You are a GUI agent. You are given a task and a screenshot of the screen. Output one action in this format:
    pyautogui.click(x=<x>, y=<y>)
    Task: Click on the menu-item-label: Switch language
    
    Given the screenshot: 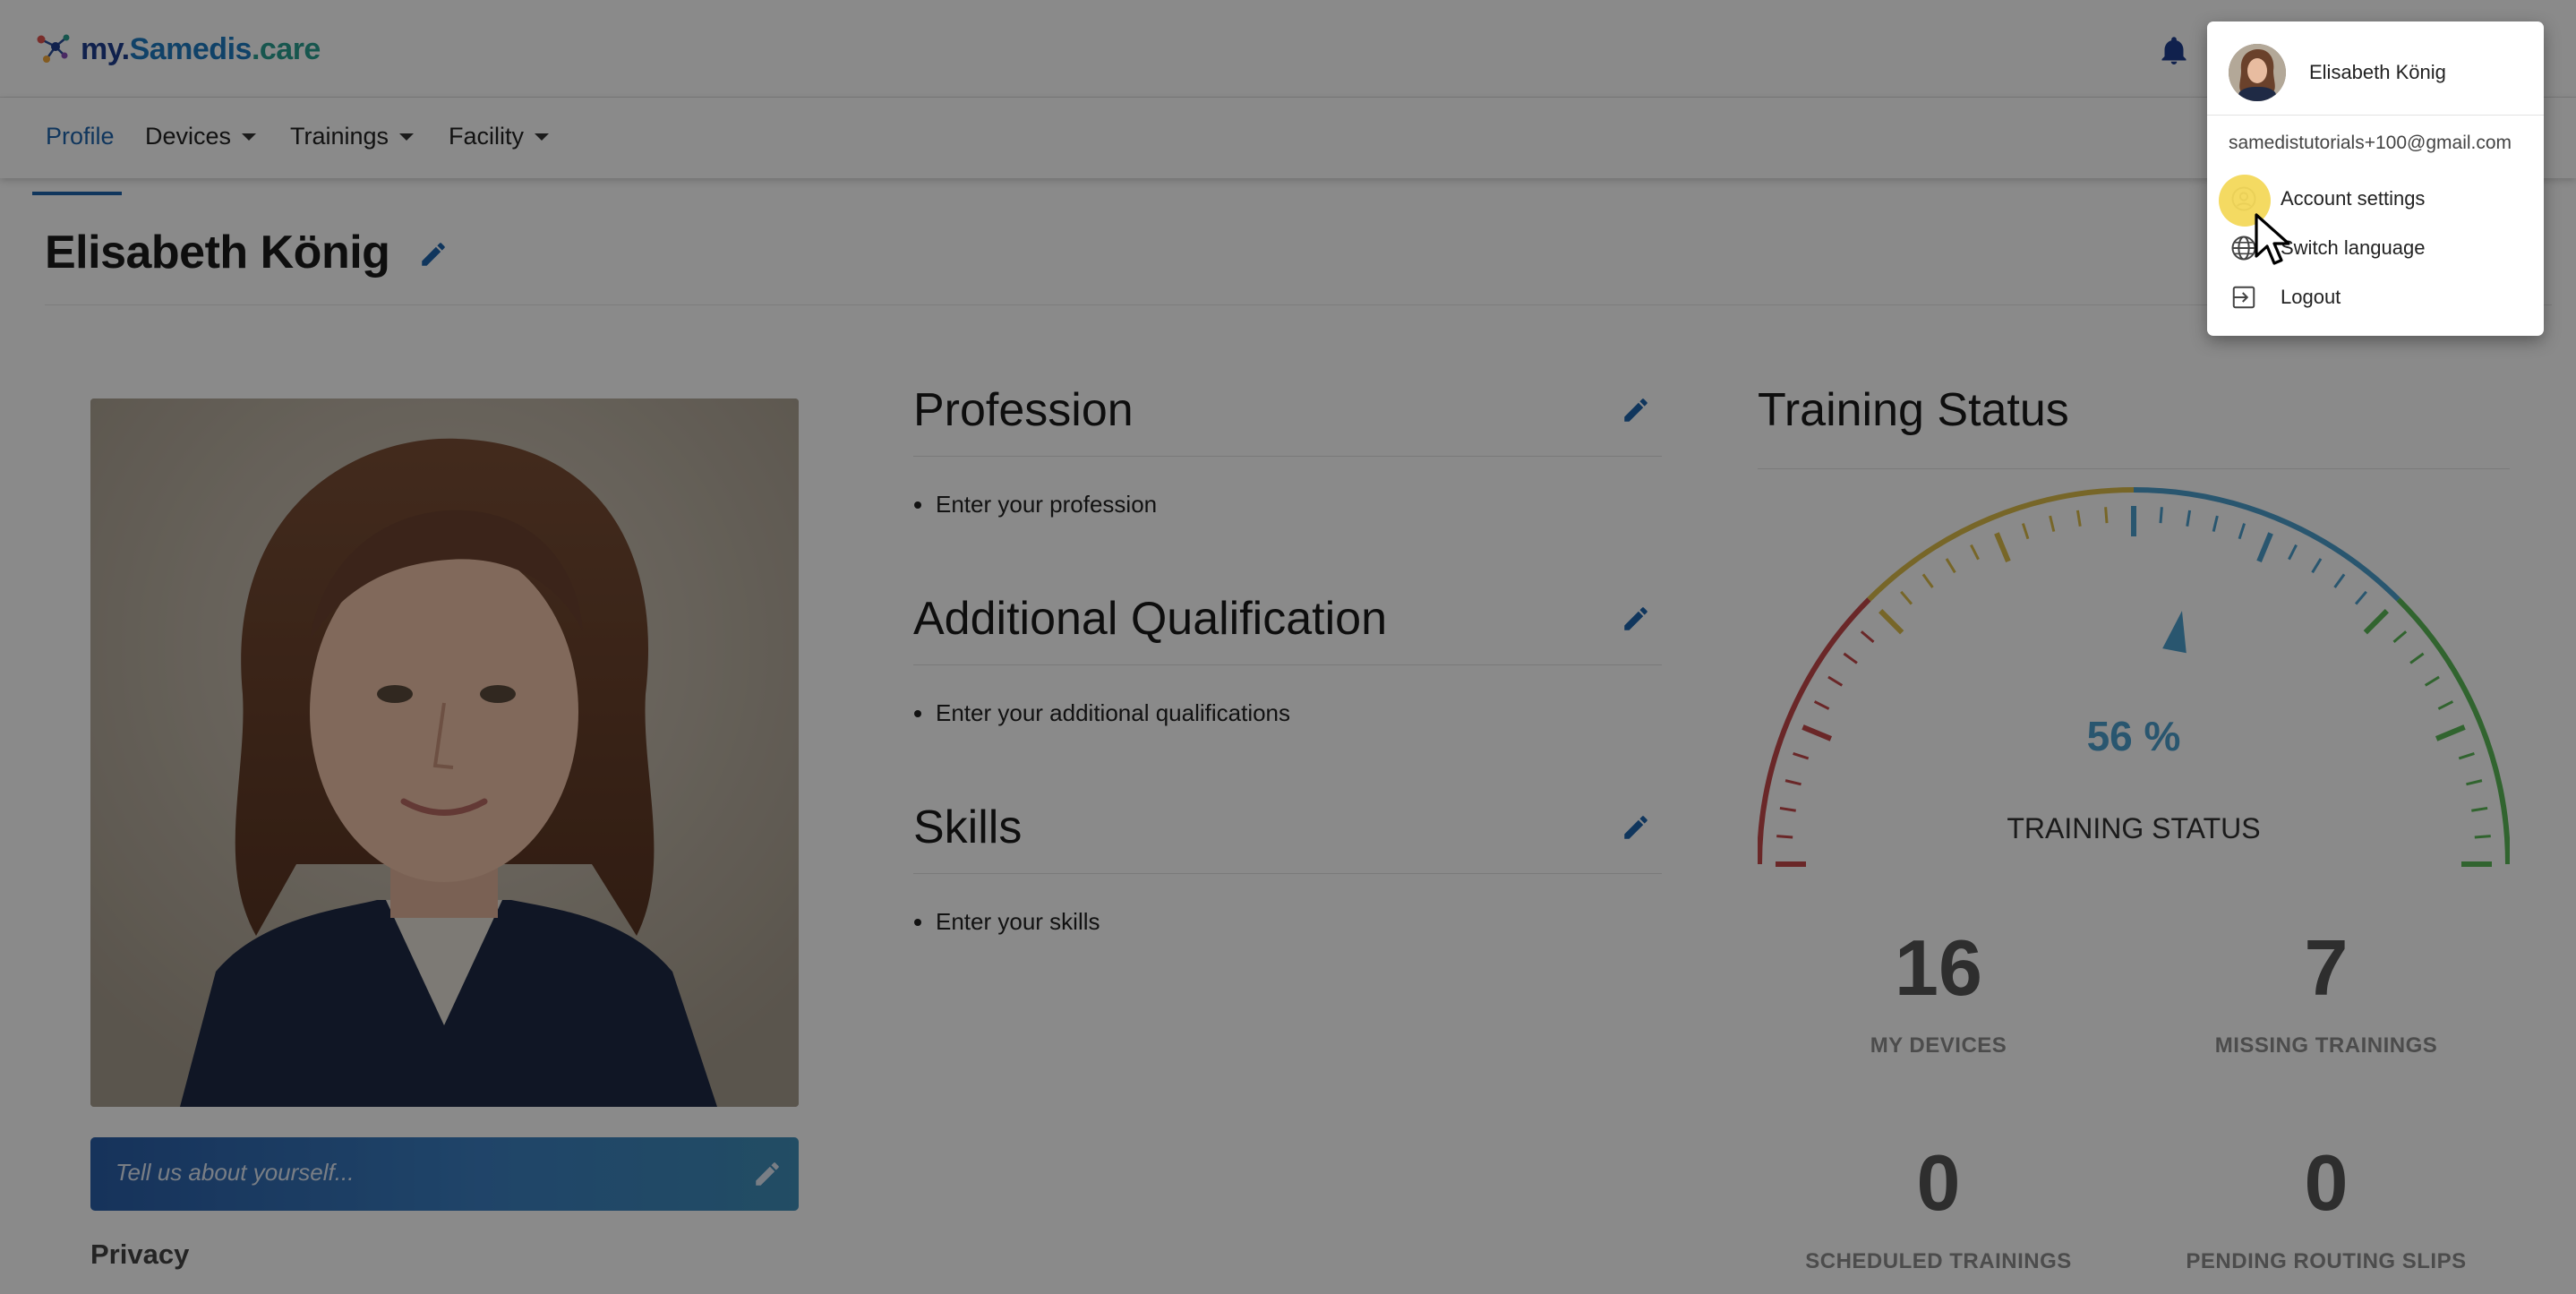 What is the action you would take?
    pyautogui.click(x=2353, y=247)
    